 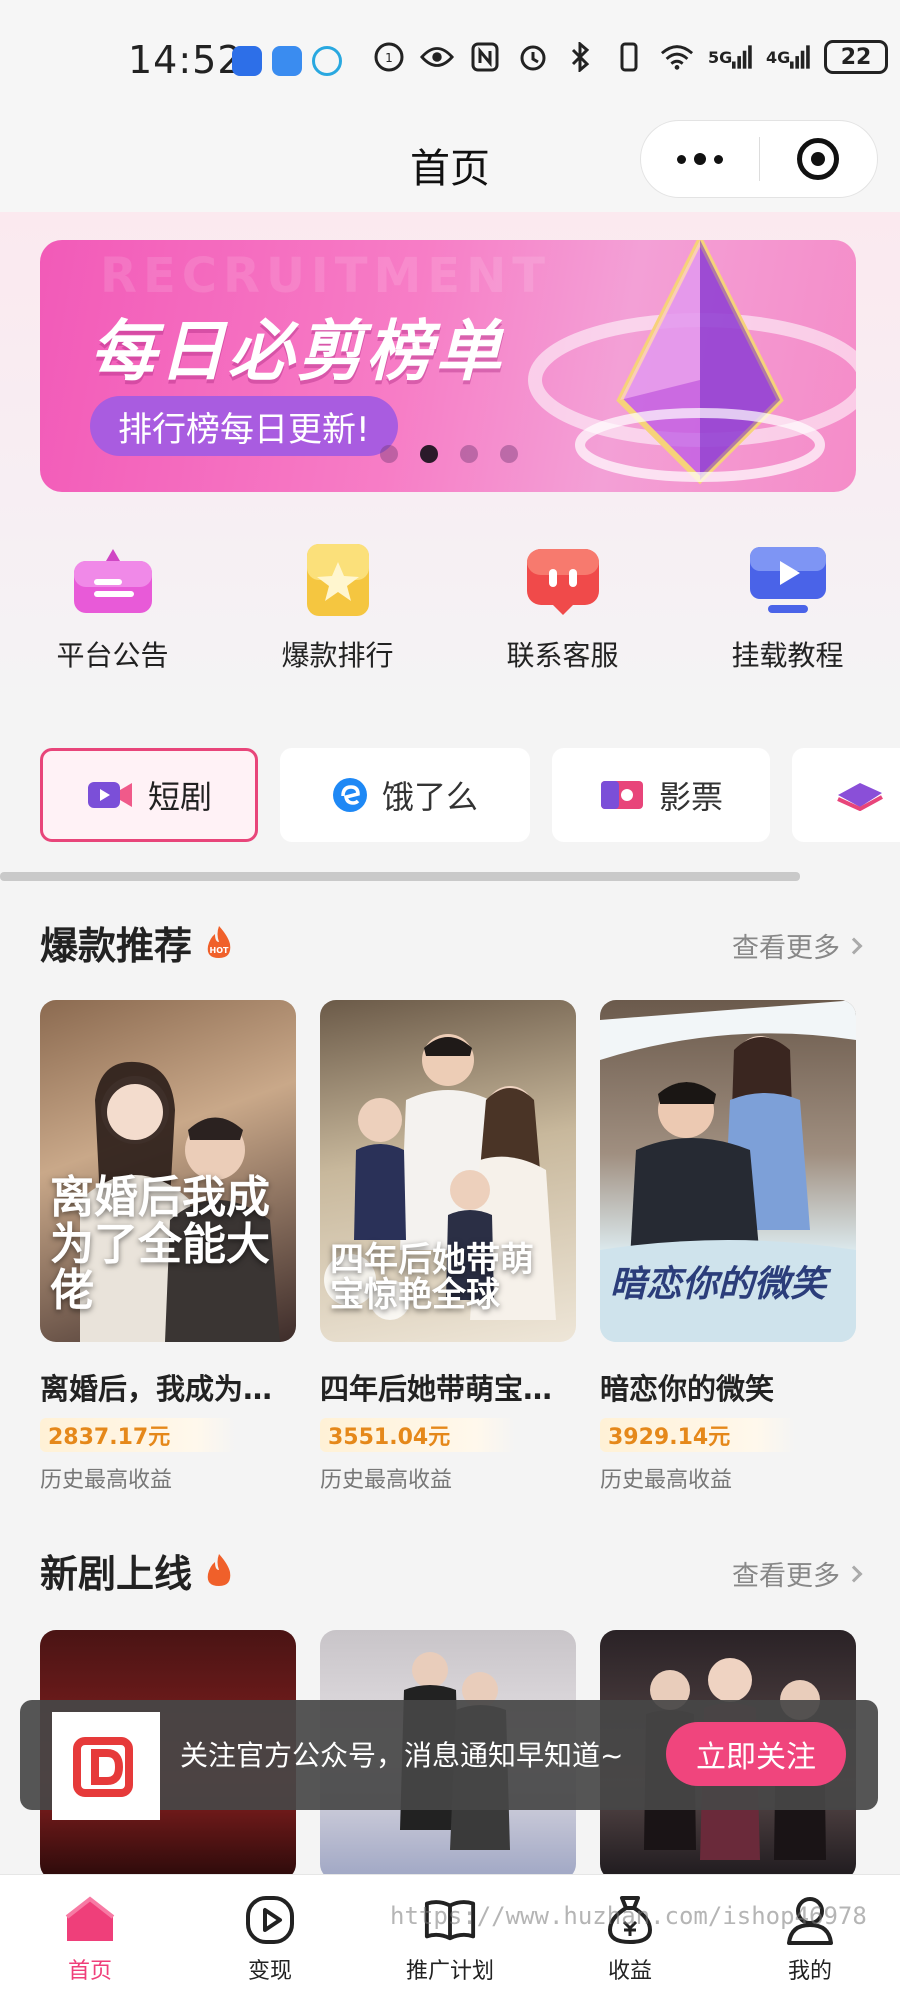 I want to click on drama-title: 暗恋你的微笑, so click(x=687, y=1389).